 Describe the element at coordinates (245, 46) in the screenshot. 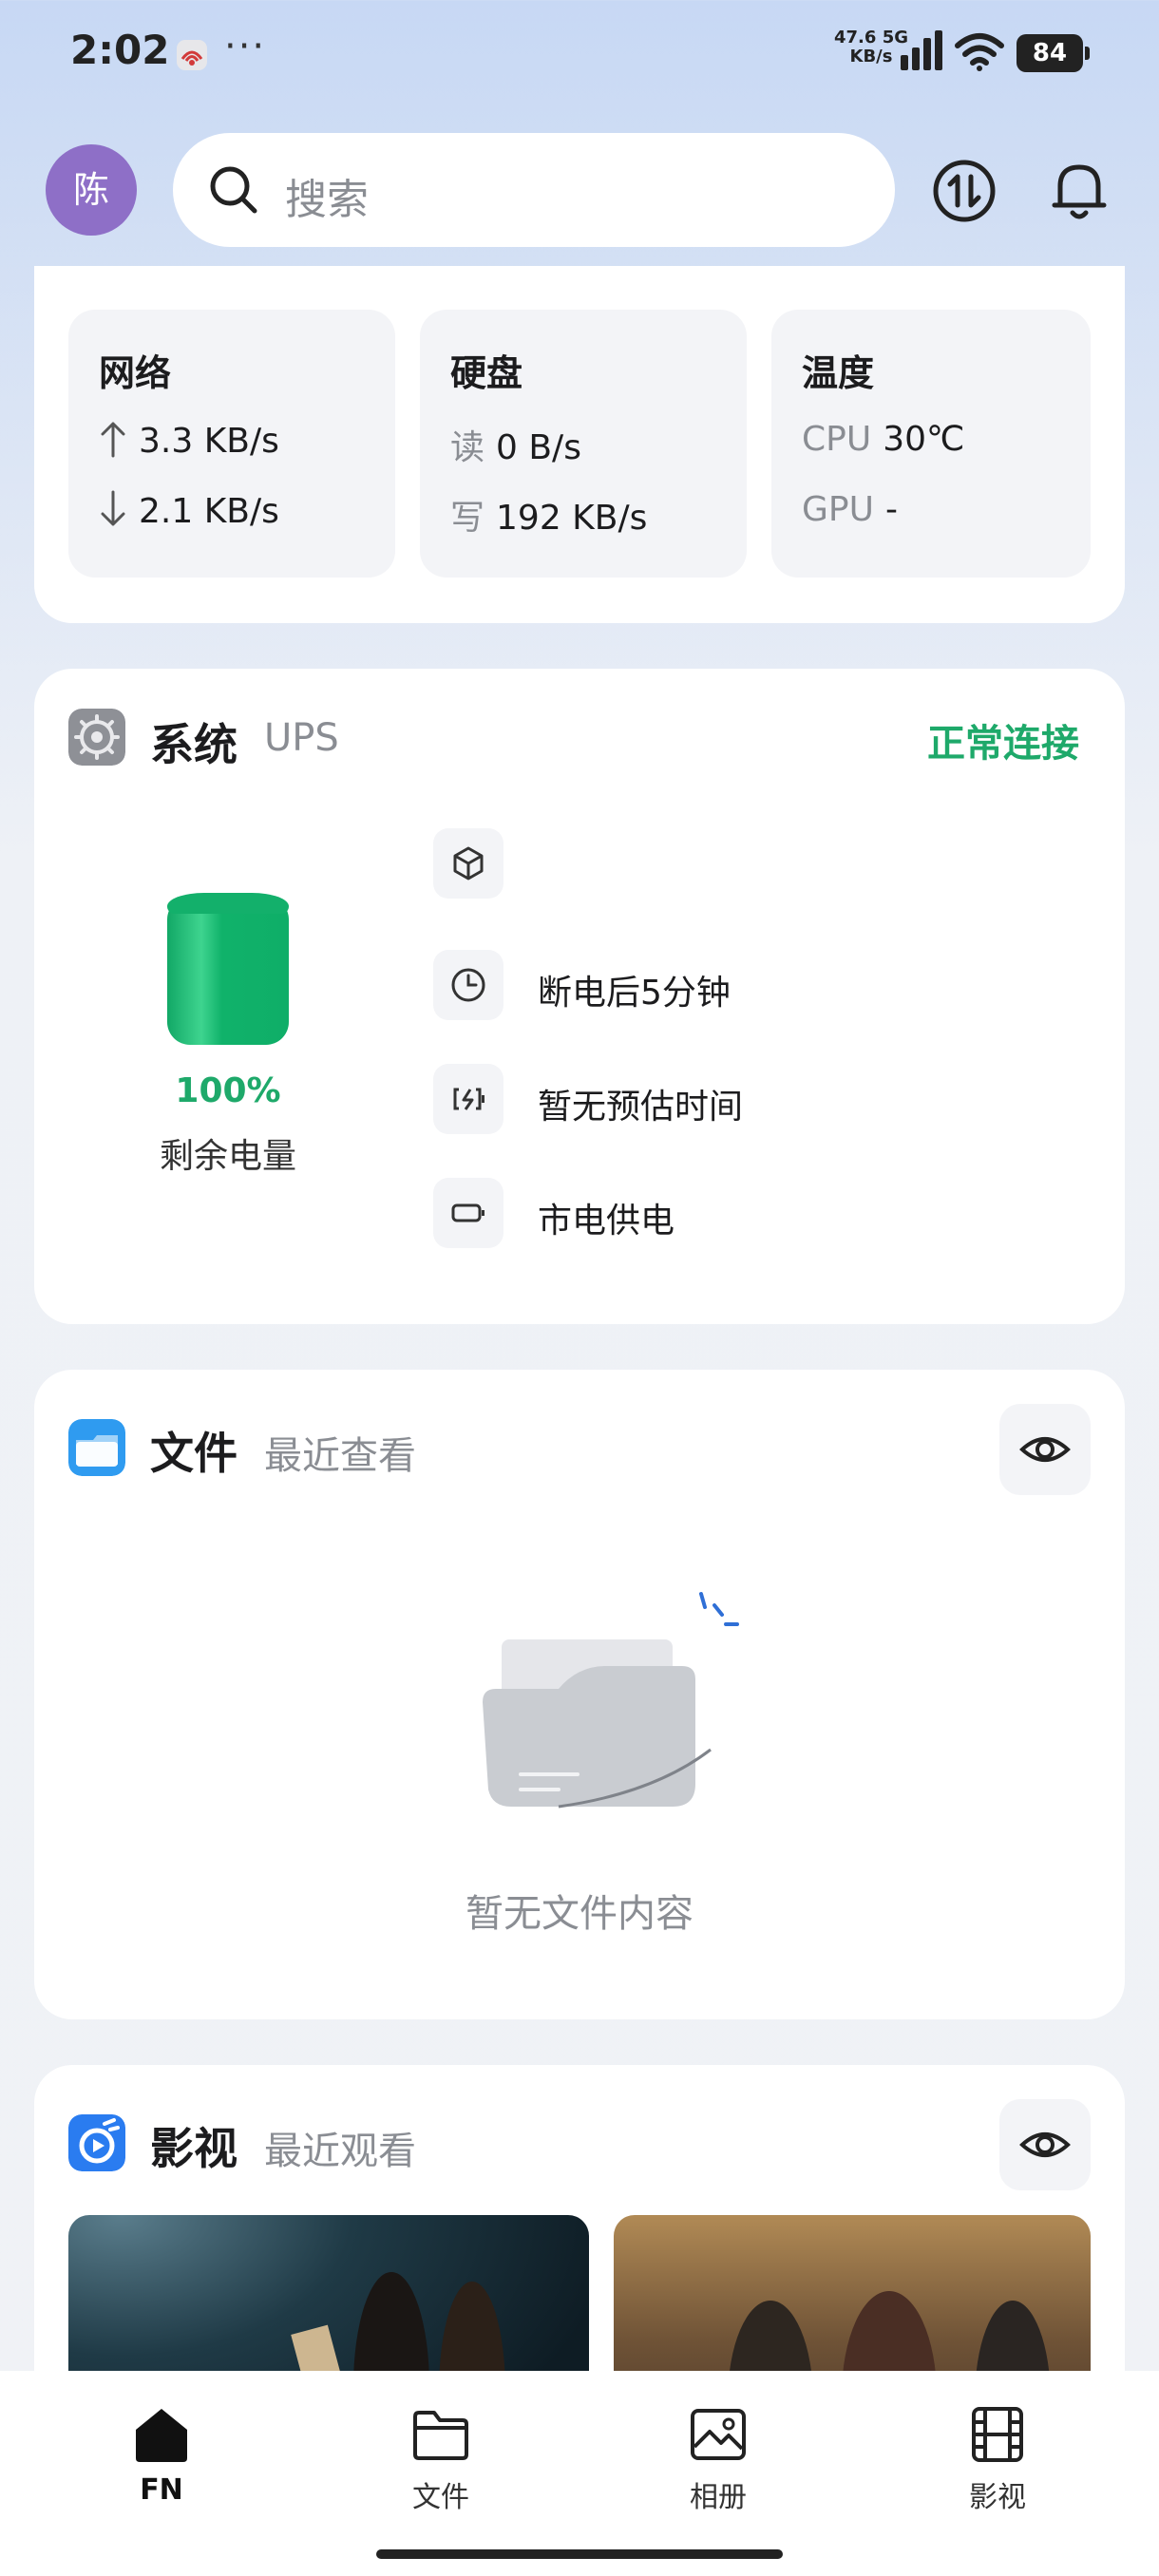

I see `status-more-indicator: ···` at that location.